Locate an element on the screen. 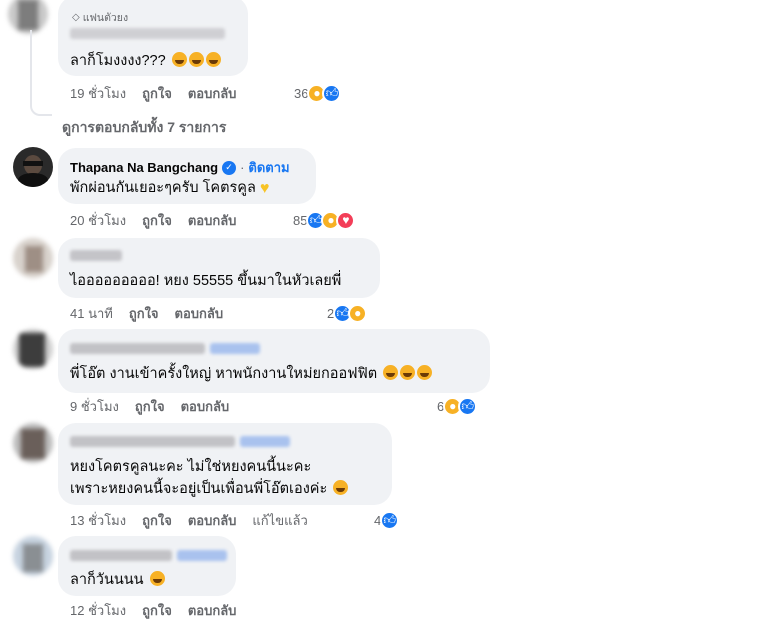  reaction-summary: 36 ● 👍︎ is located at coordinates (318, 93).